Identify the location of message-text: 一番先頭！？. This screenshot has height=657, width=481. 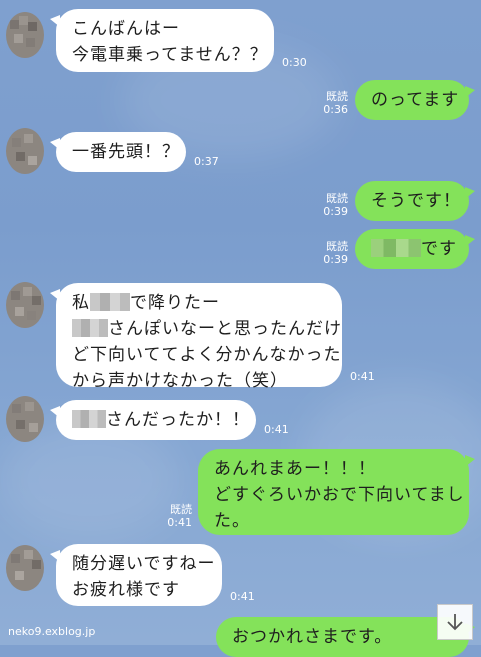
(126, 152).